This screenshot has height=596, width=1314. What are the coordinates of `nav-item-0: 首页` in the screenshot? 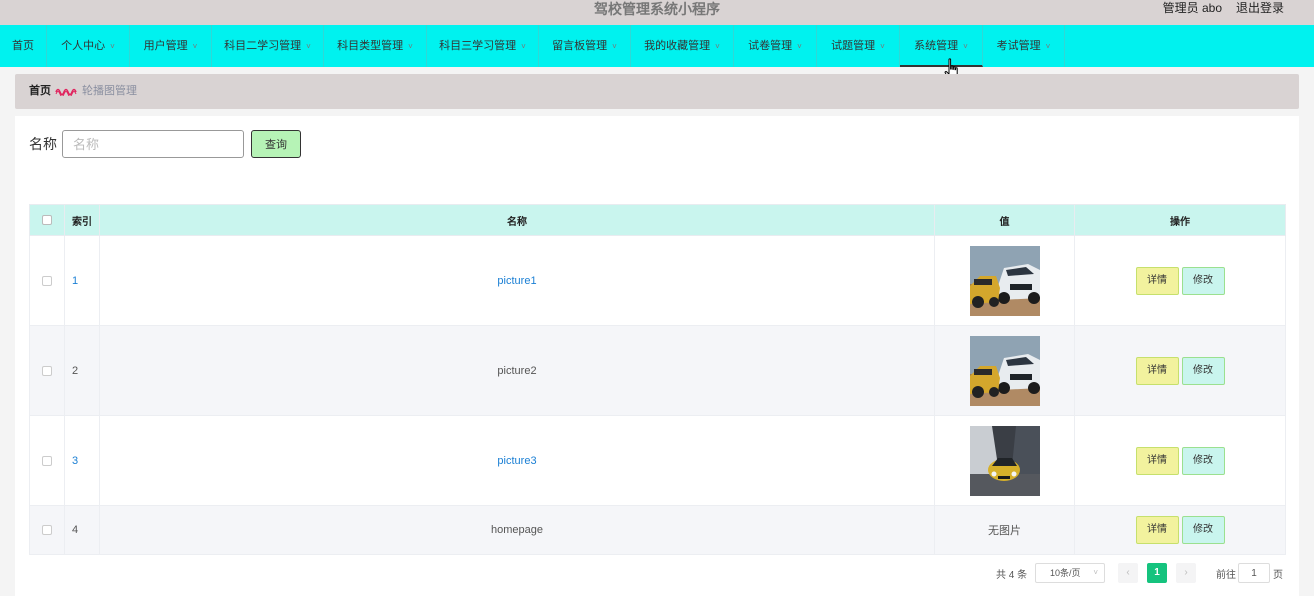 It's located at (23, 46).